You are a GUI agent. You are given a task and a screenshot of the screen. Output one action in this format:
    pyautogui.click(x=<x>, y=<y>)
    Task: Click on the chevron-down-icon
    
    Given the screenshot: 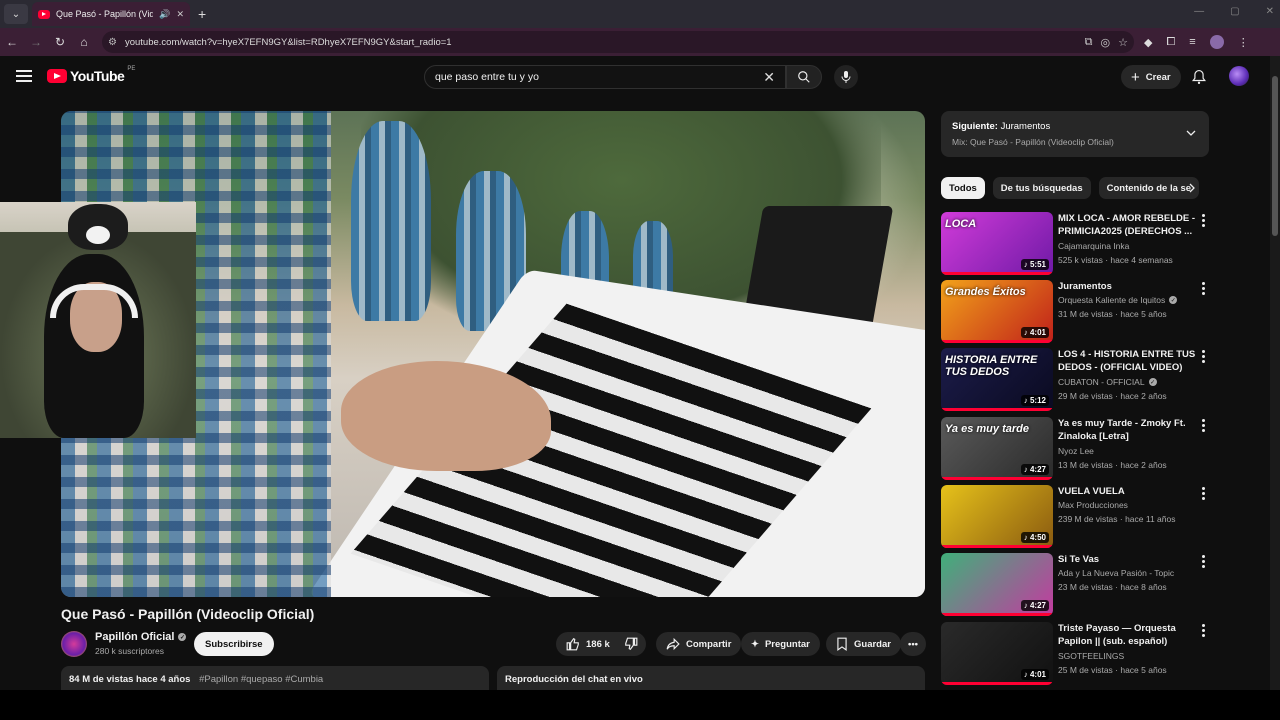 What is the action you would take?
    pyautogui.click(x=1191, y=133)
    